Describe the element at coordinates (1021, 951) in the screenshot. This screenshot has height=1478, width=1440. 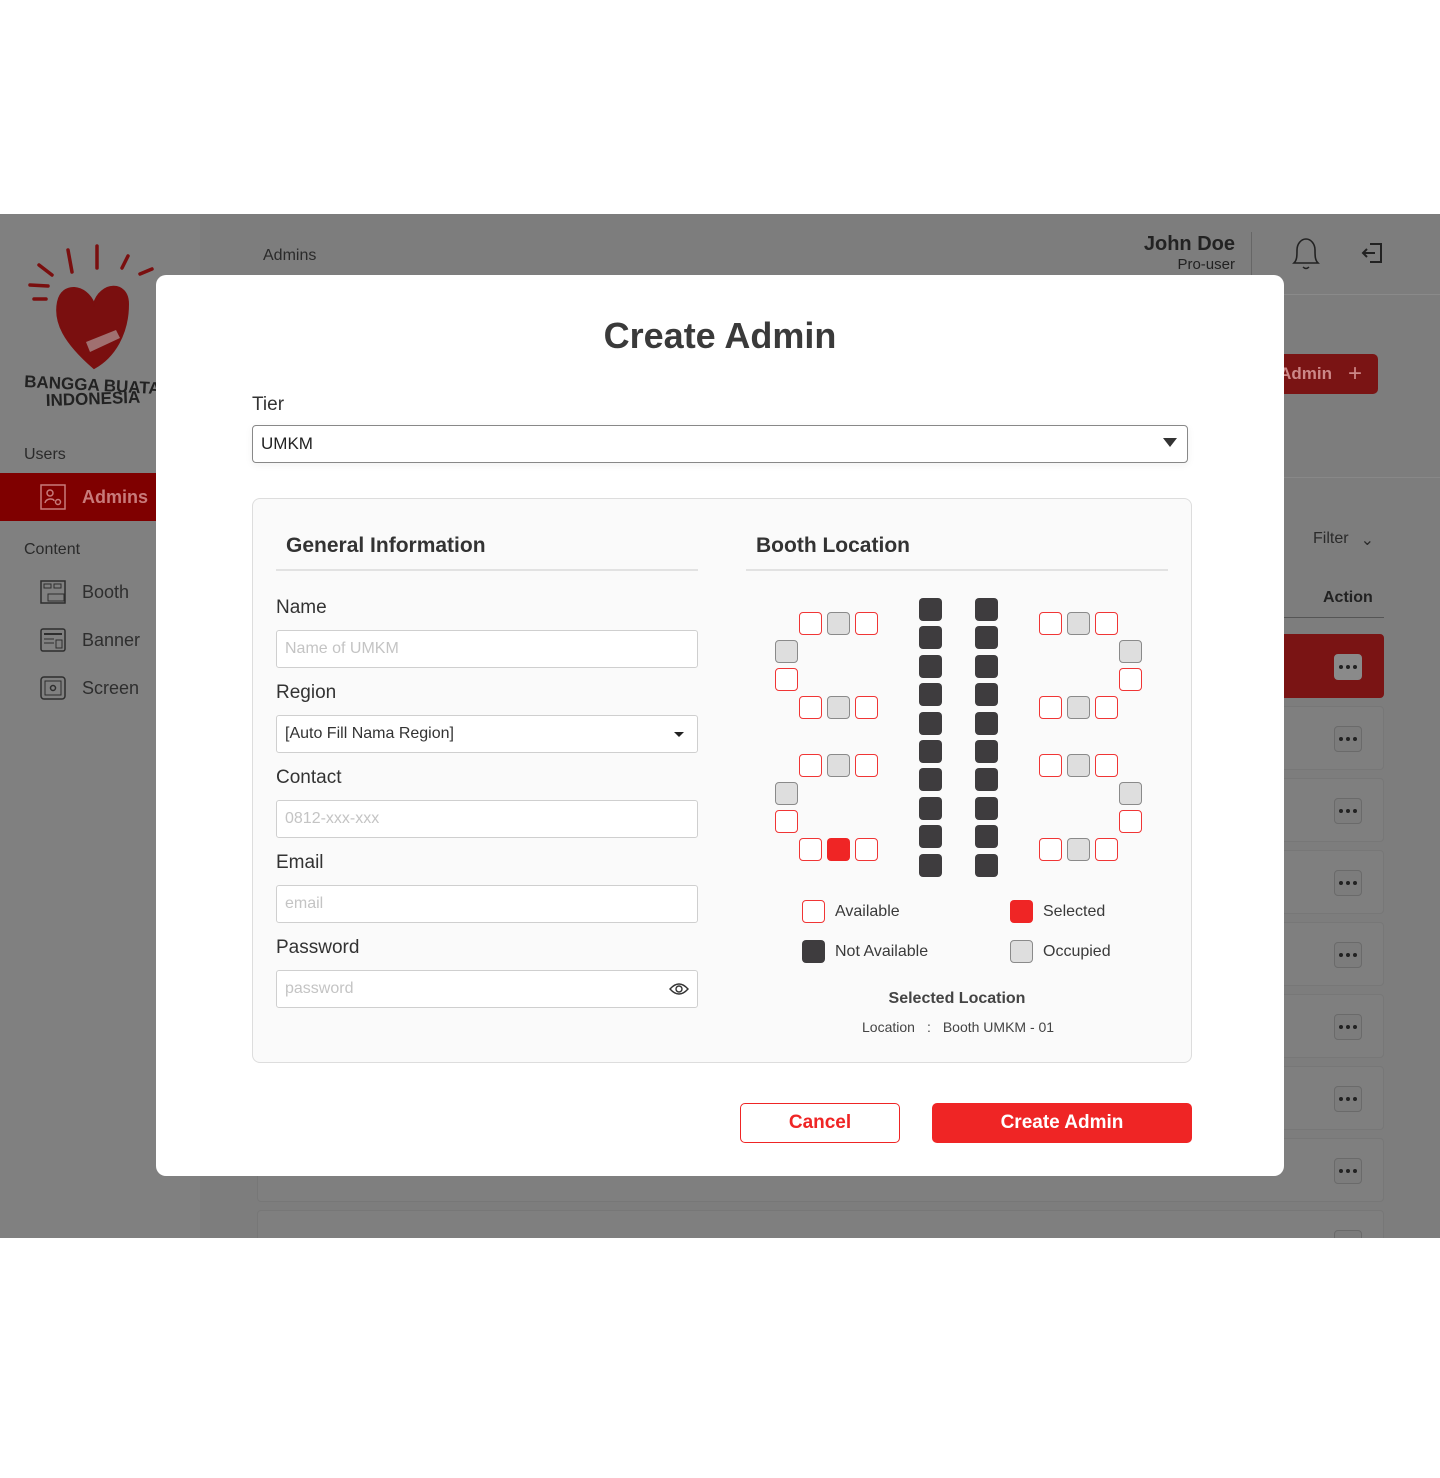
I see `legend-swatch-occupied` at that location.